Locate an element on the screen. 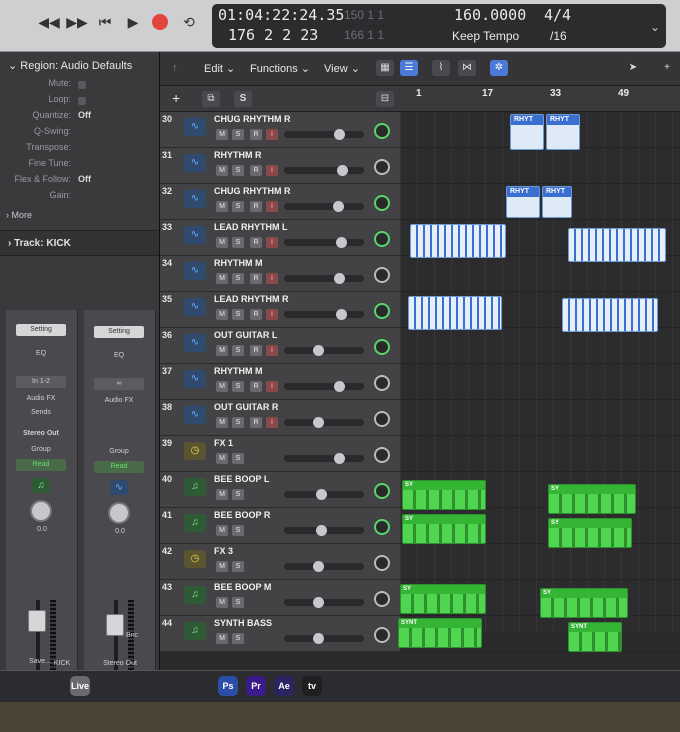 This screenshot has width=680, height=732. track-row: 42 ◷ FX 3 MS is located at coordinates (280, 562).